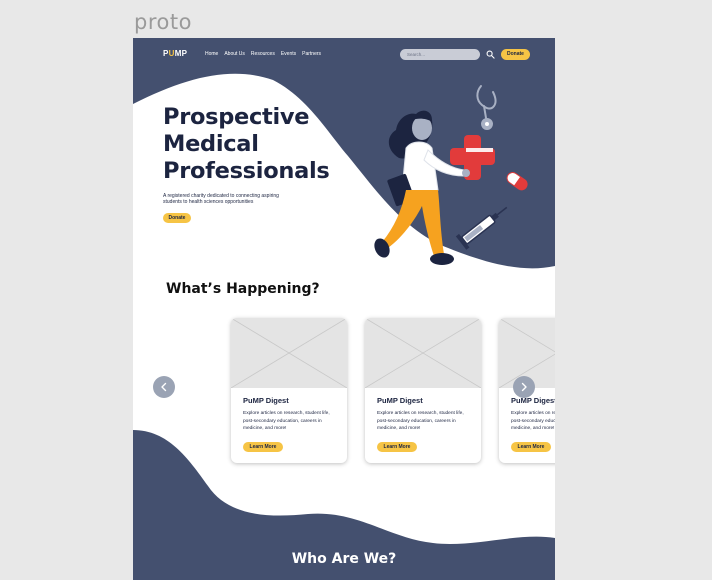 Image resolution: width=712 pixels, height=580 pixels. I want to click on hero-illustration, so click(451, 175).